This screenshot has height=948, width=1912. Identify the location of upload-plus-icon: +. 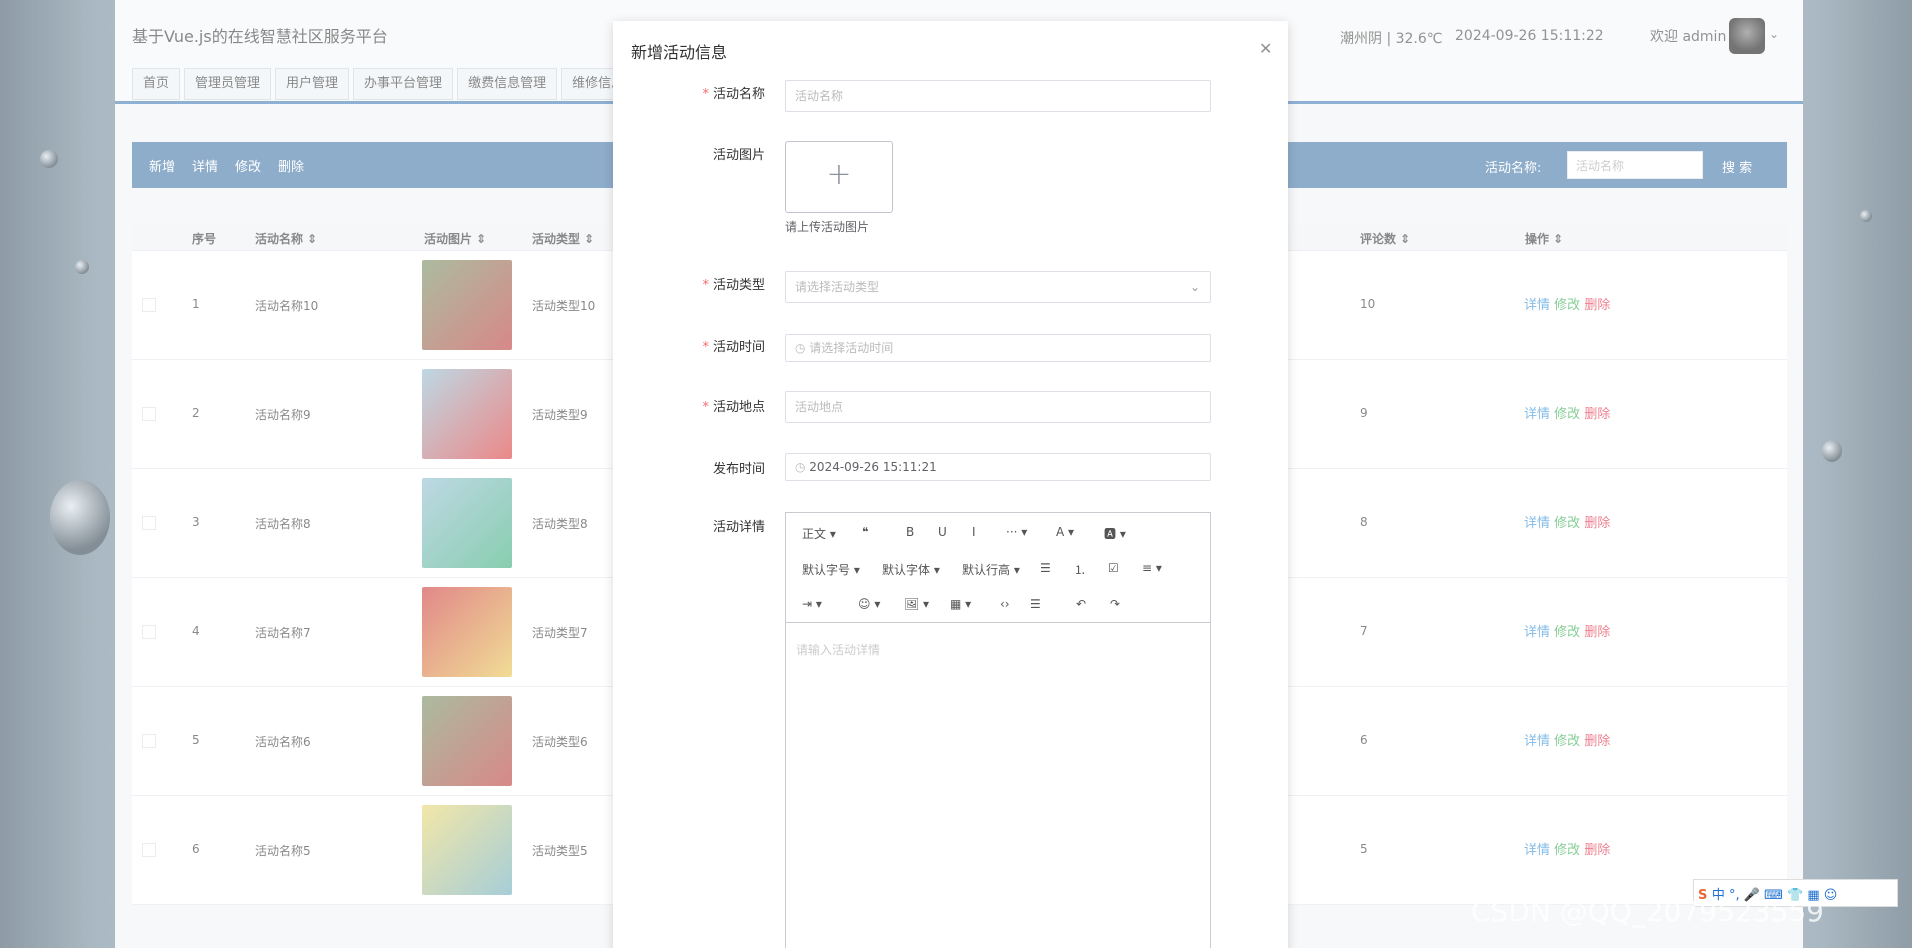
(839, 177).